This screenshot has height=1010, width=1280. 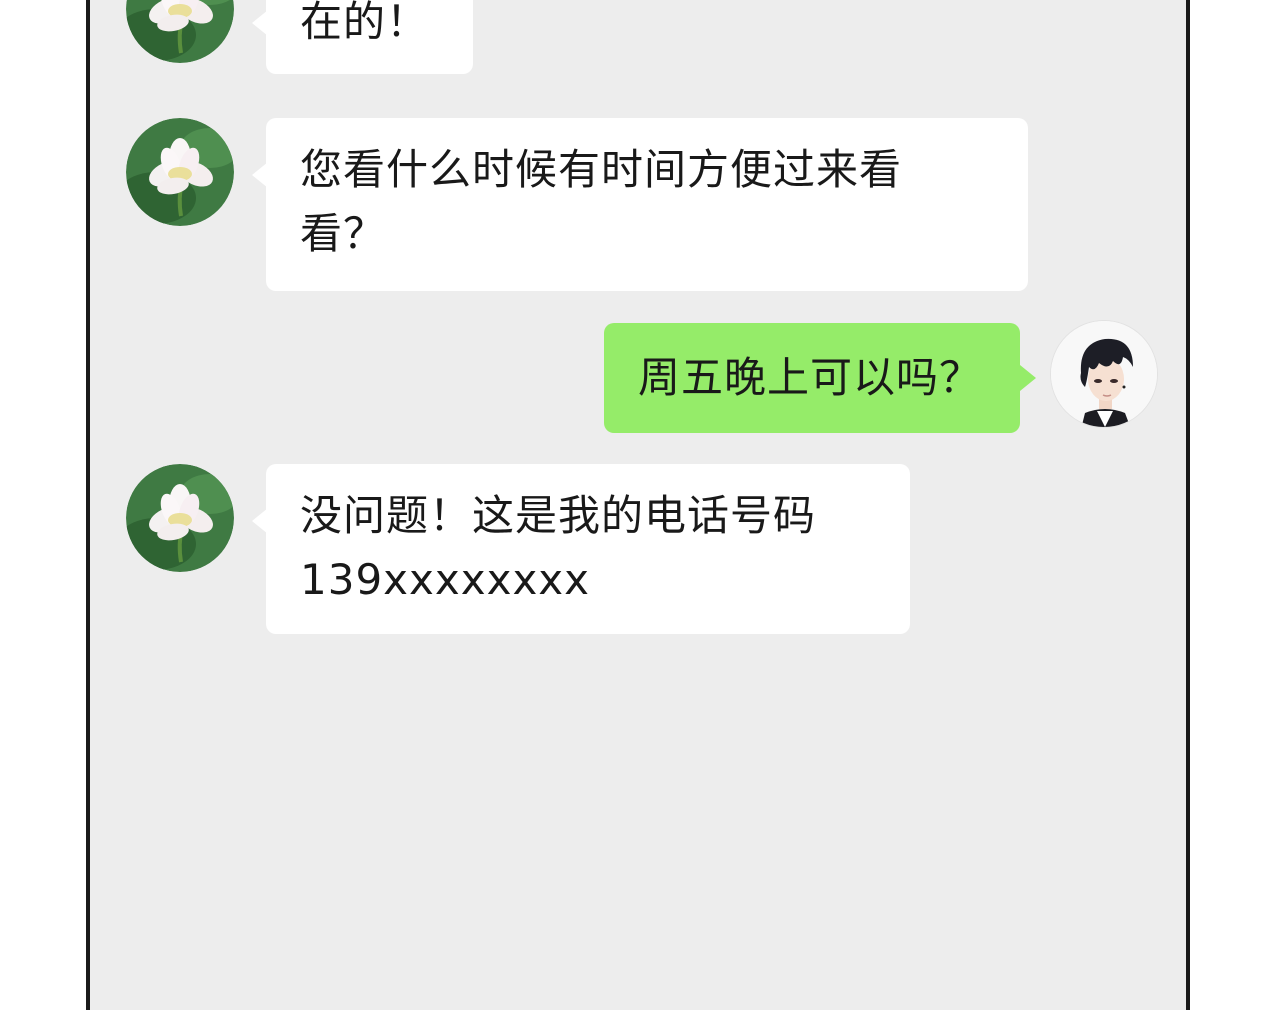 I want to click on message-text-line-1: 您看什么时候有时间方便过来看, so click(x=601, y=169).